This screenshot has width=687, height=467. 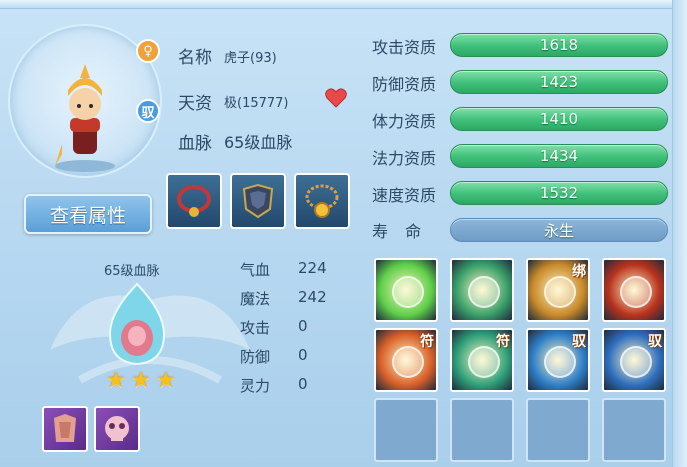 I want to click on window-right-frame, so click(x=679, y=233).